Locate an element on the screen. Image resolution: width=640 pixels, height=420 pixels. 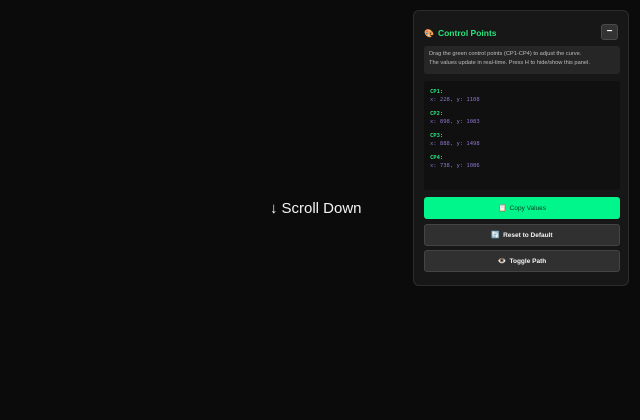
control-point-value: x: 228, y: 1108 is located at coordinates (455, 100).